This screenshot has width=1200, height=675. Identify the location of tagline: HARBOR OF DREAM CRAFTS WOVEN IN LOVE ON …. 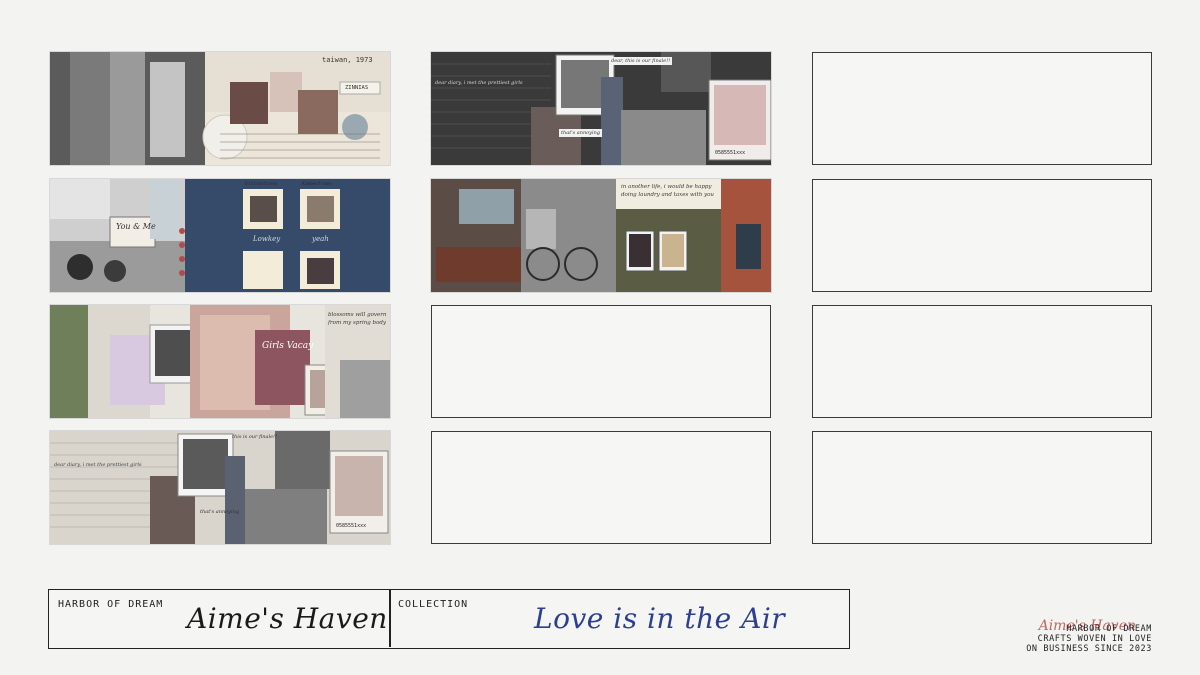
(1089, 639).